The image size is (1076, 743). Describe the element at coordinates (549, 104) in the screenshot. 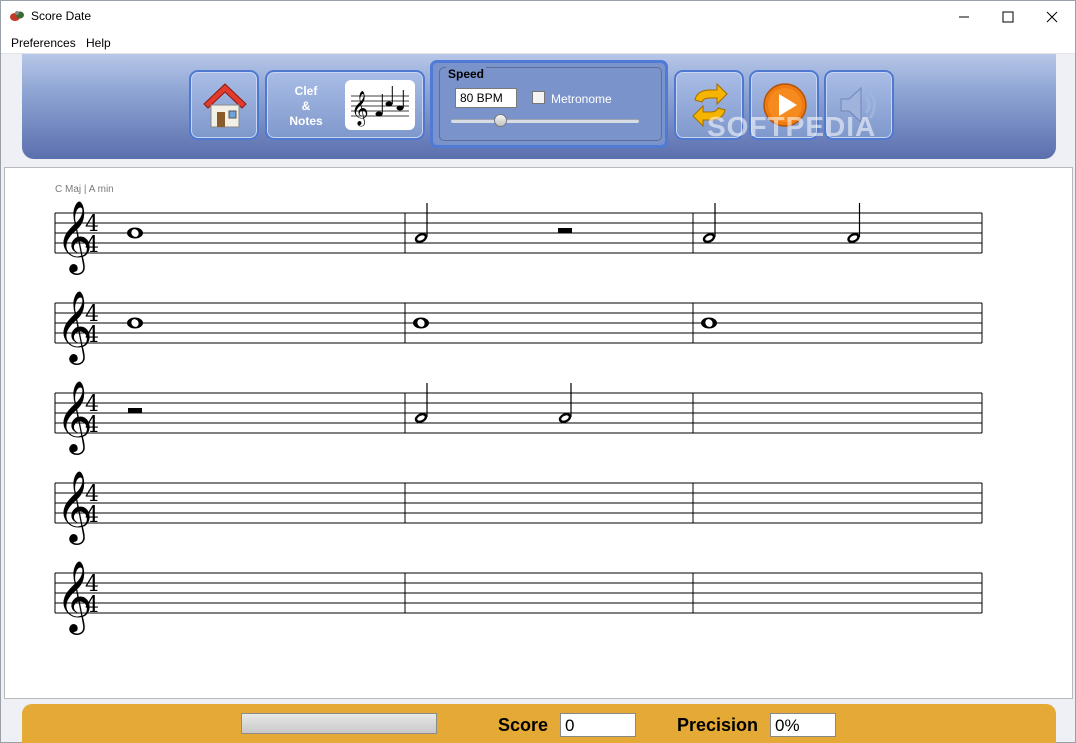

I see `speed-panel: Speed 80 BPM Metronome` at that location.